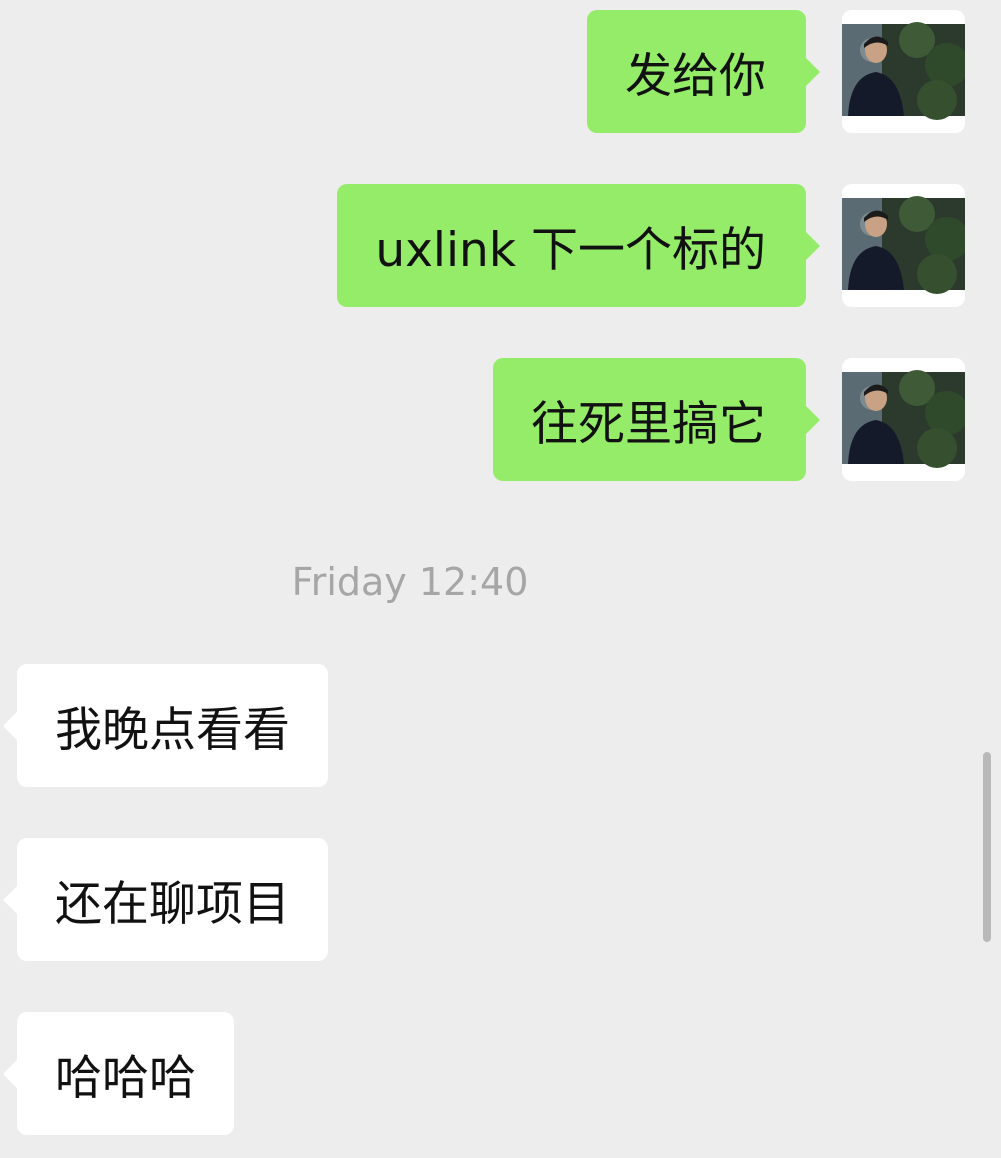 The height and width of the screenshot is (1158, 1001). I want to click on incoming-bubble: 我晚点看看, so click(172, 725).